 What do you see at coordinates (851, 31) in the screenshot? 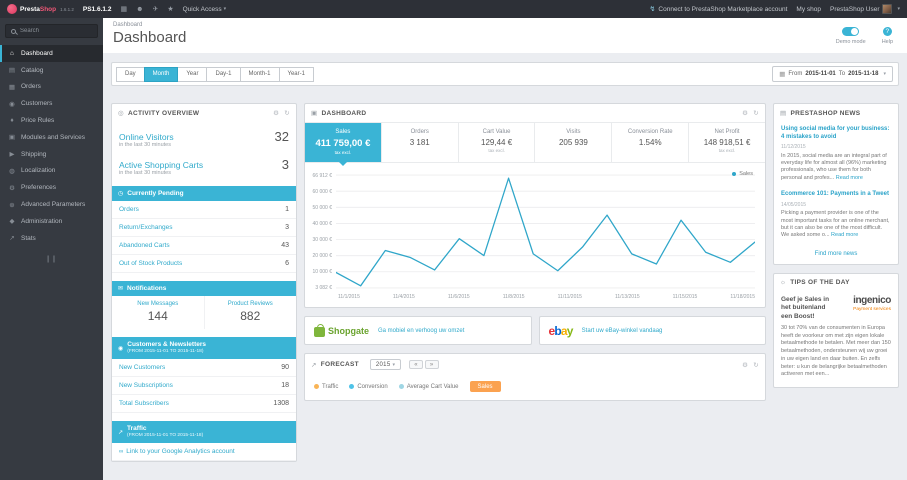
I see `demo-mode-toggle` at bounding box center [851, 31].